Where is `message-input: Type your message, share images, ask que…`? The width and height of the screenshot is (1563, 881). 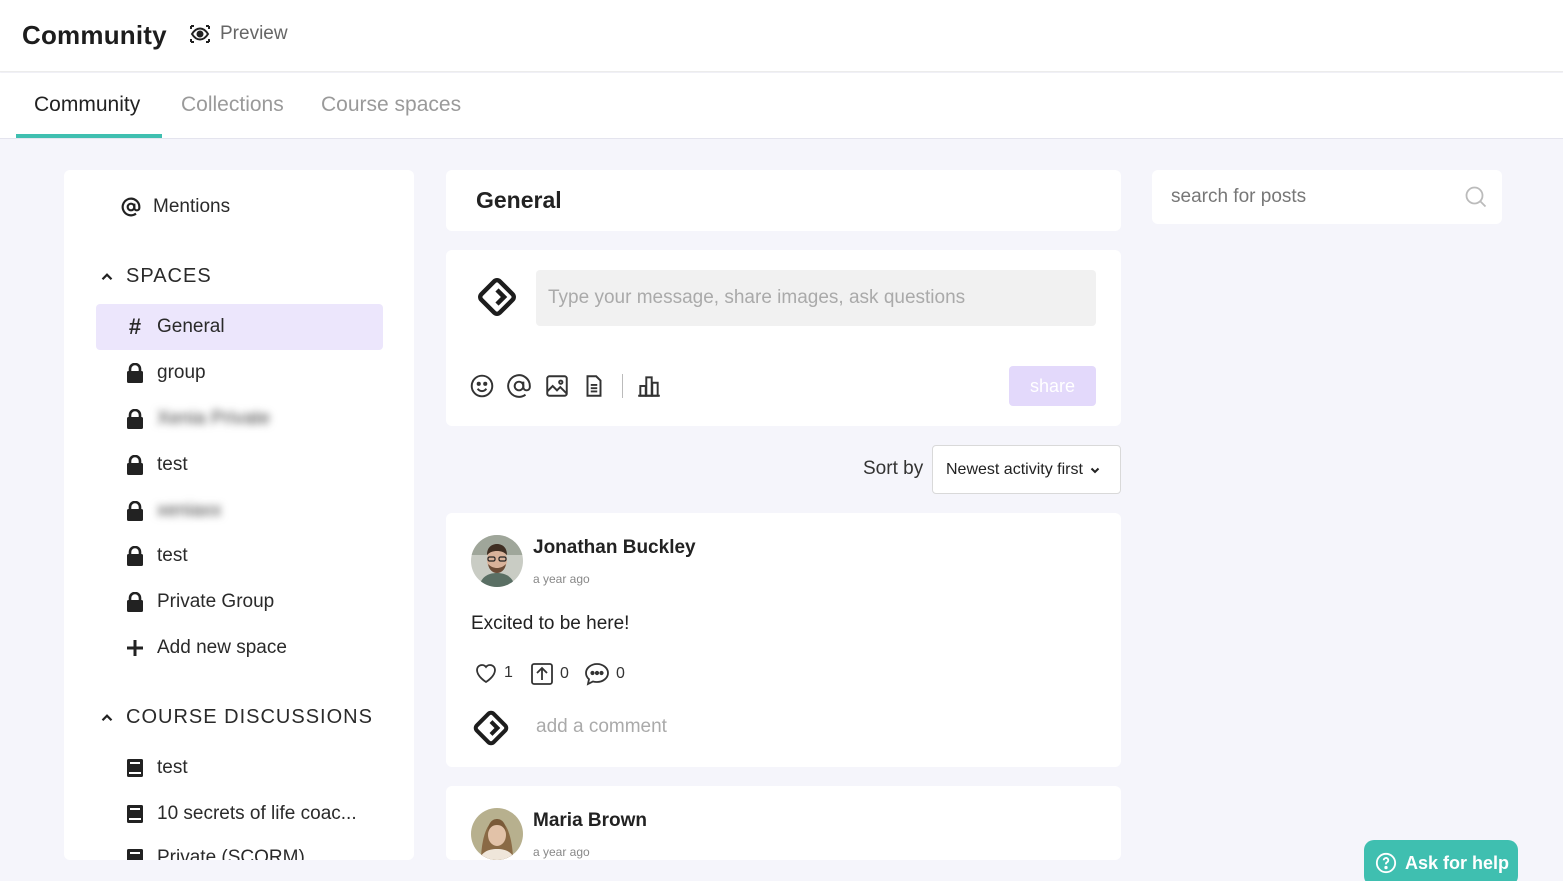 message-input: Type your message, share images, ask que… is located at coordinates (816, 298).